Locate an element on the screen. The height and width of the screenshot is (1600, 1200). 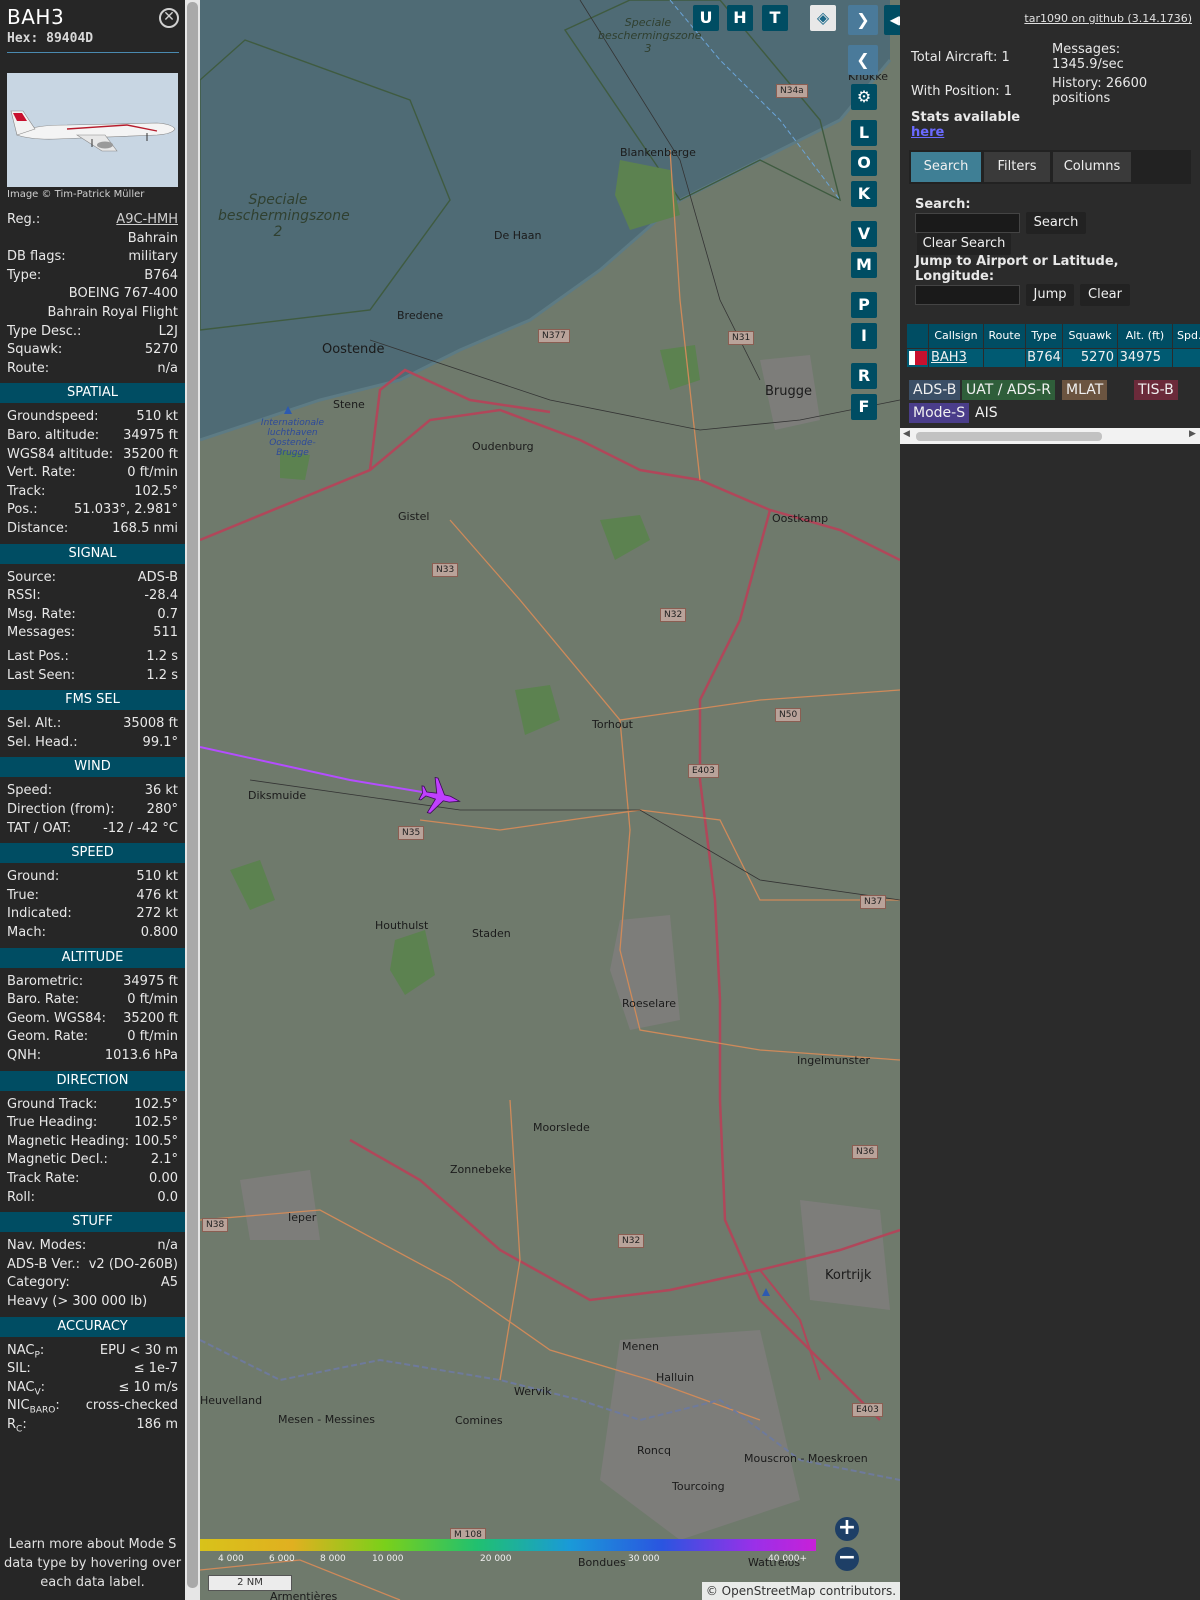
info-row-label: Squawk: is located at coordinates (34, 349).